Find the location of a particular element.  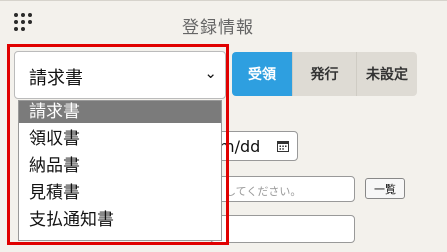

status-segmented-control: 受領 発行 未設定 is located at coordinates (324, 74).